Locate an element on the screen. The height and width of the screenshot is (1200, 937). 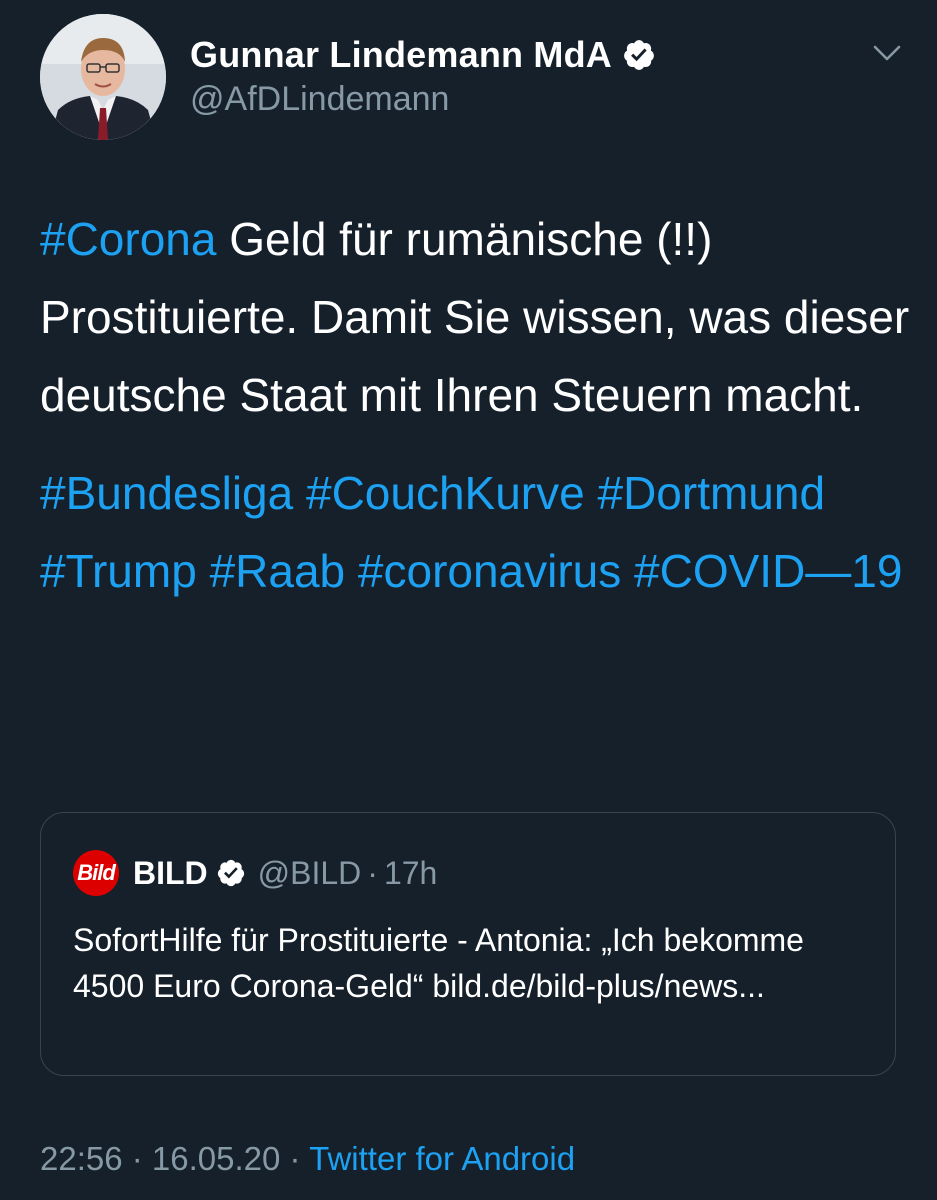
quoted-author-name: BILD is located at coordinates (170, 872).